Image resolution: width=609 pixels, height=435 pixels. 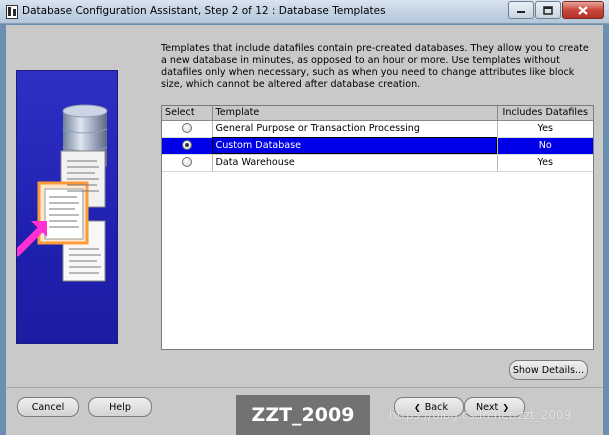 I want to click on minimize-button, so click(x=521, y=10).